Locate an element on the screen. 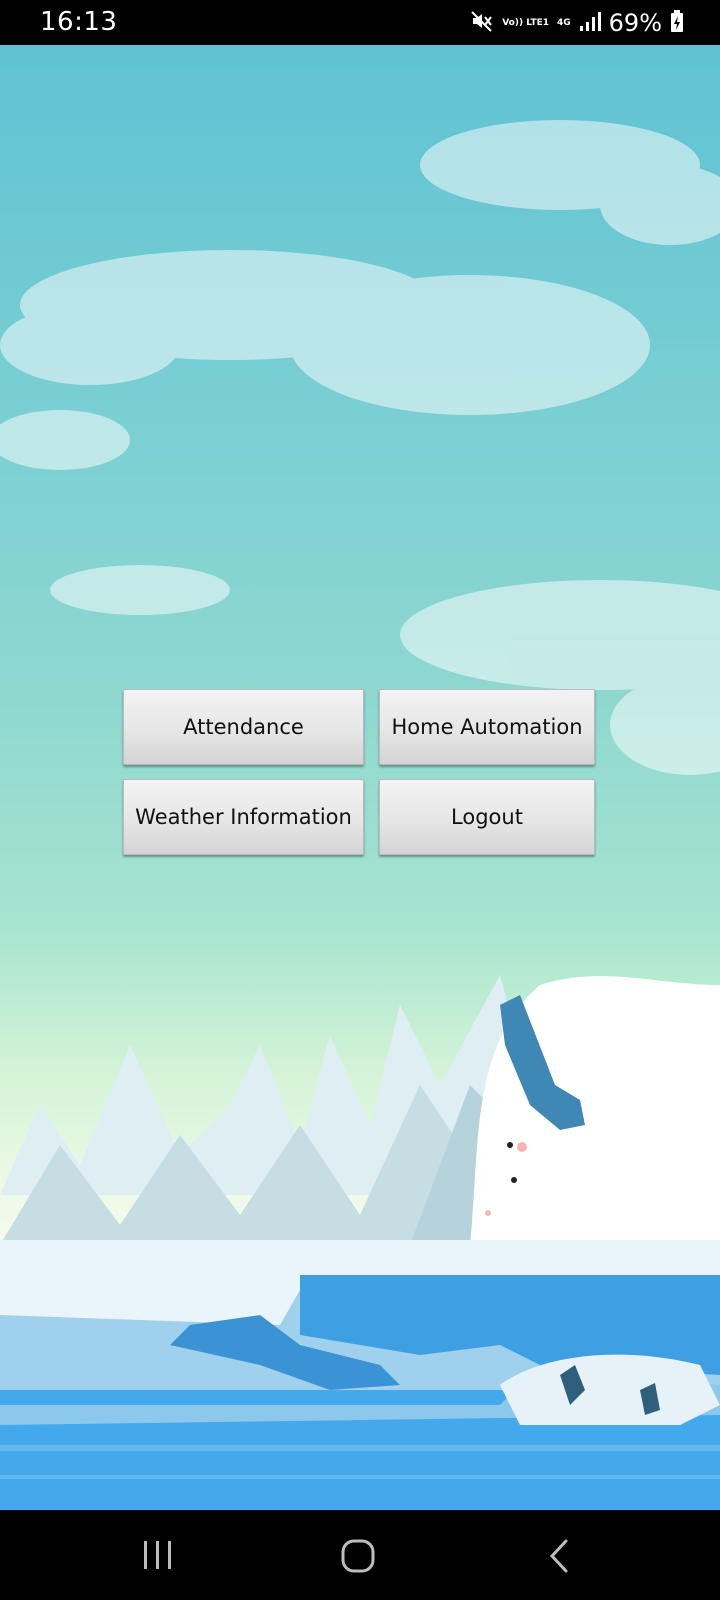 Image resolution: width=720 pixels, height=1600 pixels. weather-information-button: Weather Information is located at coordinates (243, 817).